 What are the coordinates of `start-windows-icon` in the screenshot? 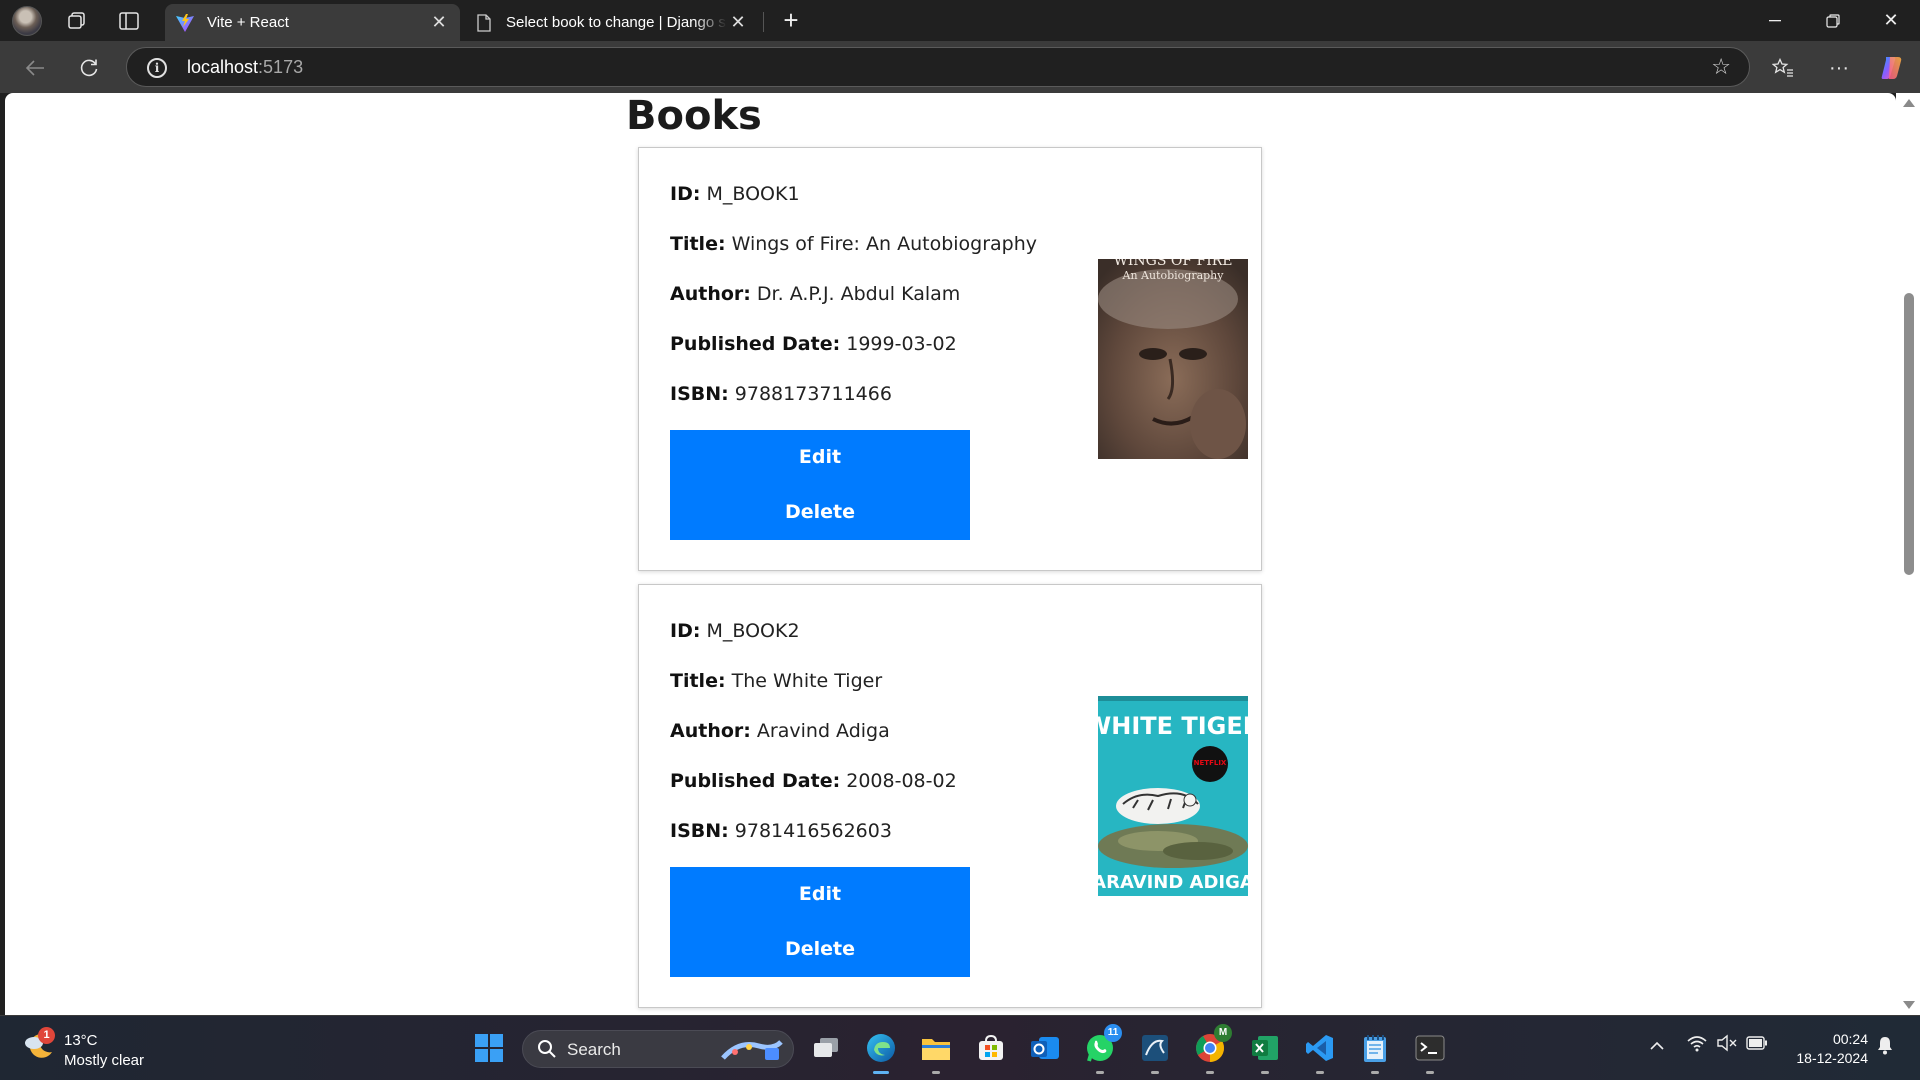 It's located at (489, 1048).